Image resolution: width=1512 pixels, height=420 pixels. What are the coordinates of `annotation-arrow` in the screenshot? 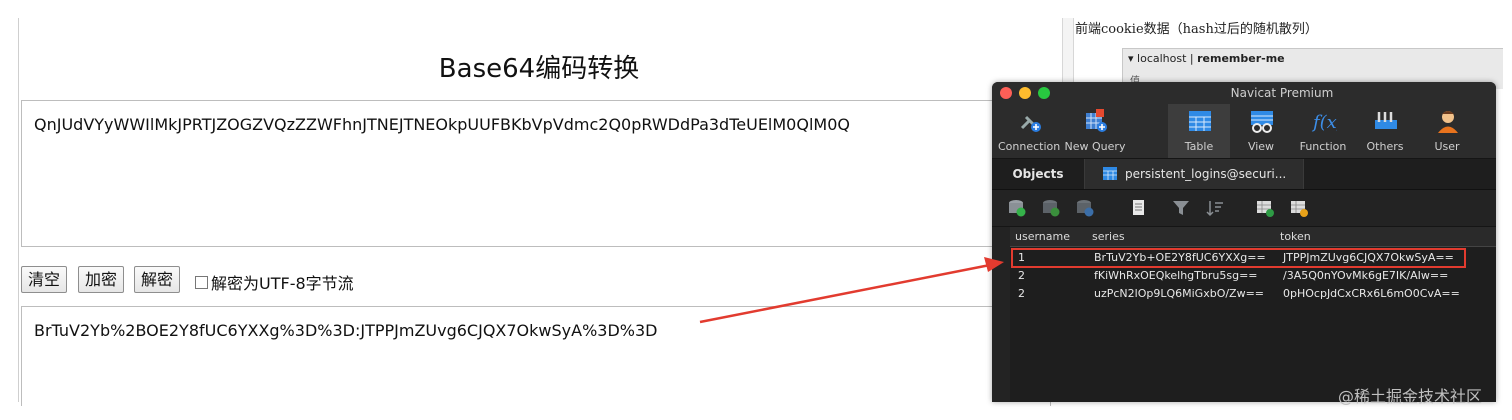 It's located at (851, 290).